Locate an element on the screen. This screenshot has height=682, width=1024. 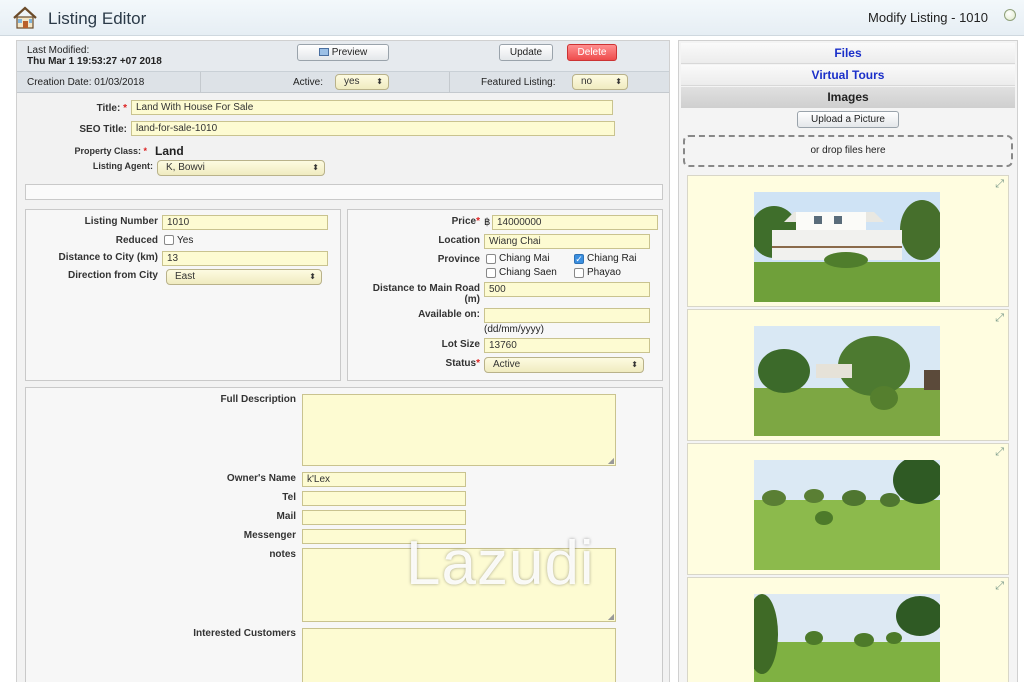
listing-agent-label: Listing Agent: is located at coordinates (122, 166).